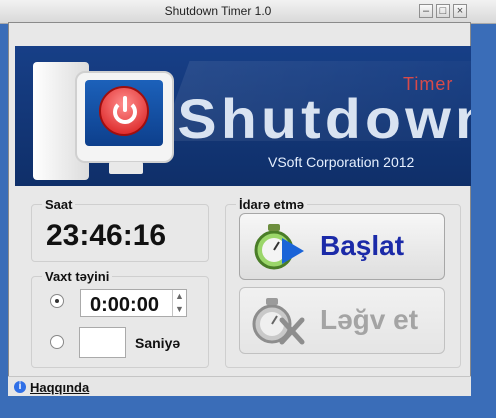 The width and height of the screenshot is (496, 418). What do you see at coordinates (362, 245) in the screenshot?
I see `start-button-label: Başlat` at bounding box center [362, 245].